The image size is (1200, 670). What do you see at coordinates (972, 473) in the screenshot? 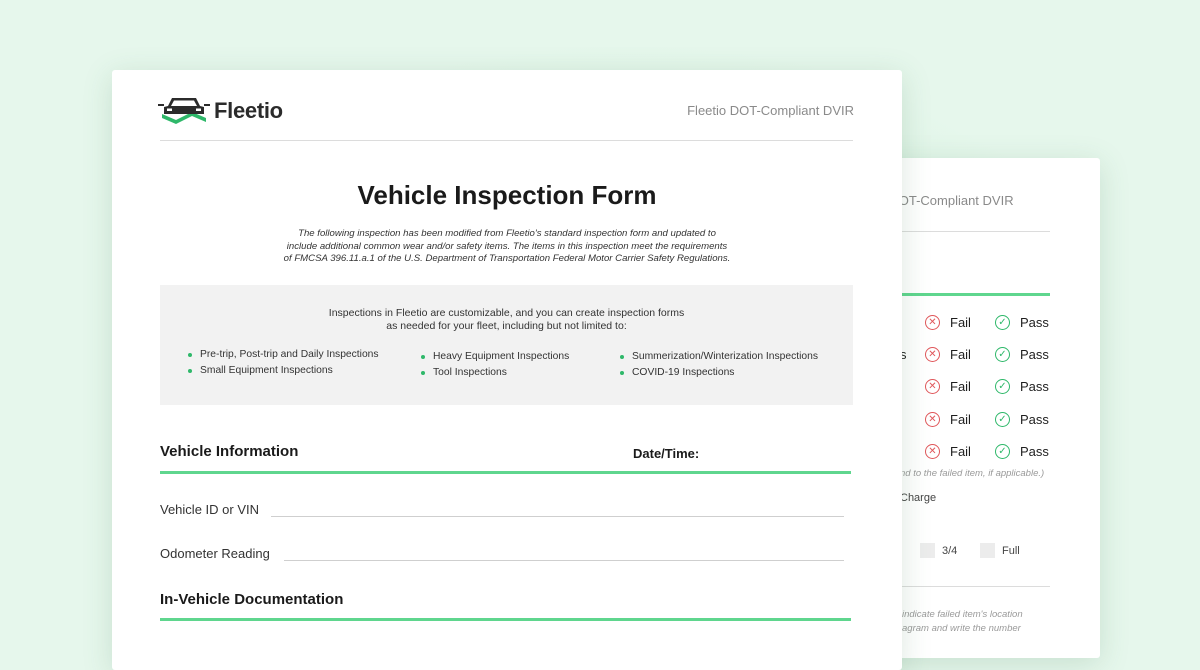
I see `failed-item-note: nd to the failed item, if applicable.)` at bounding box center [972, 473].